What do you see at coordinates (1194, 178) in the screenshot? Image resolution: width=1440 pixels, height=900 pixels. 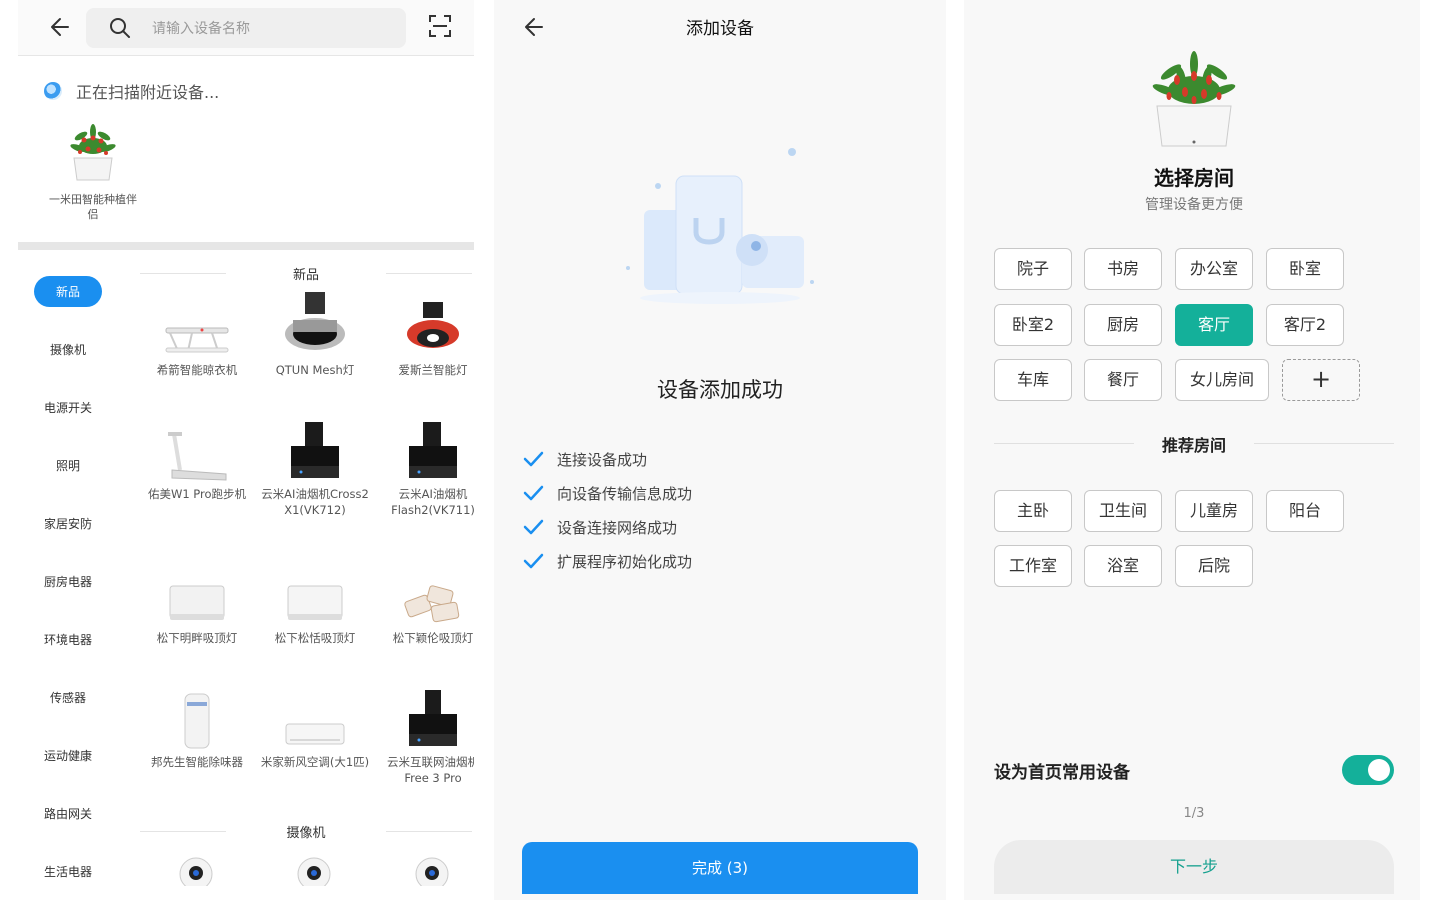 I see `page-title: 选择房间` at bounding box center [1194, 178].